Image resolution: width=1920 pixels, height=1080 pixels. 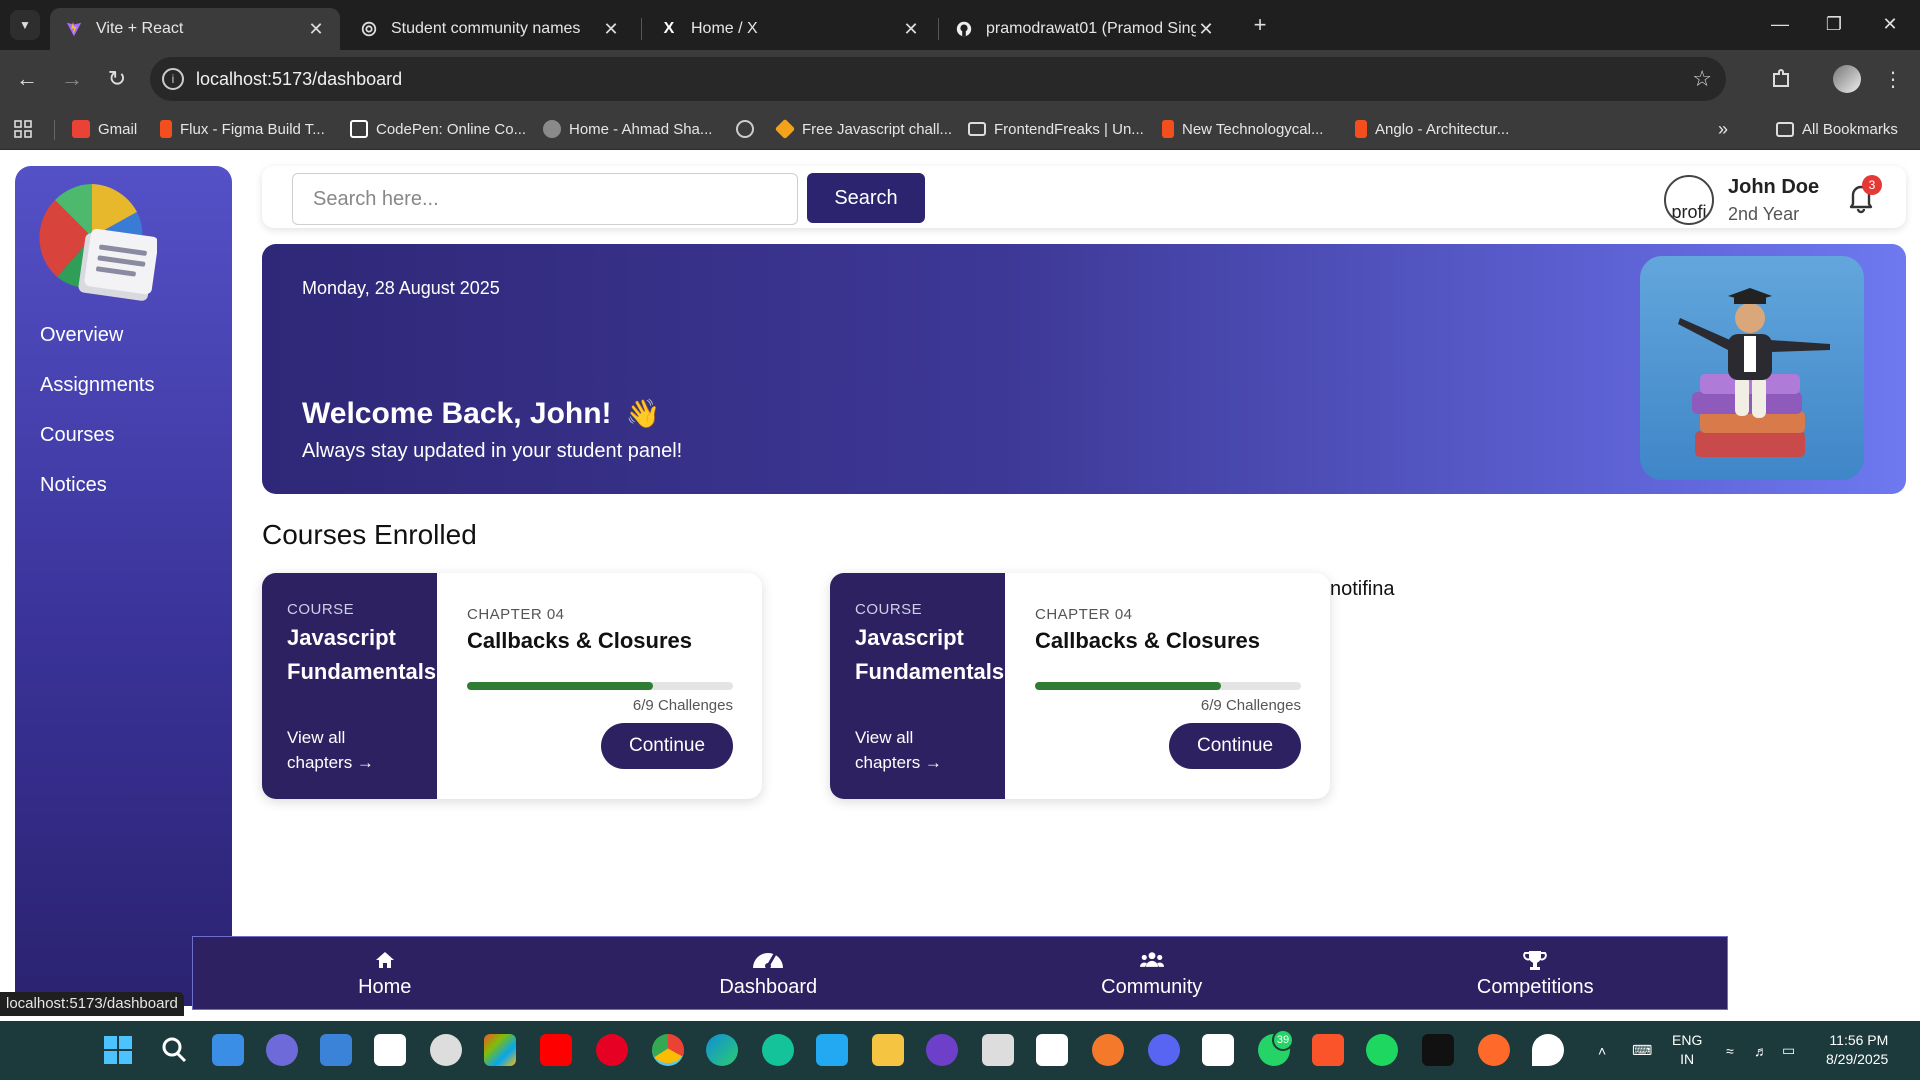 I want to click on bottom-nav-competitions: Competitions, so click(x=1536, y=973).